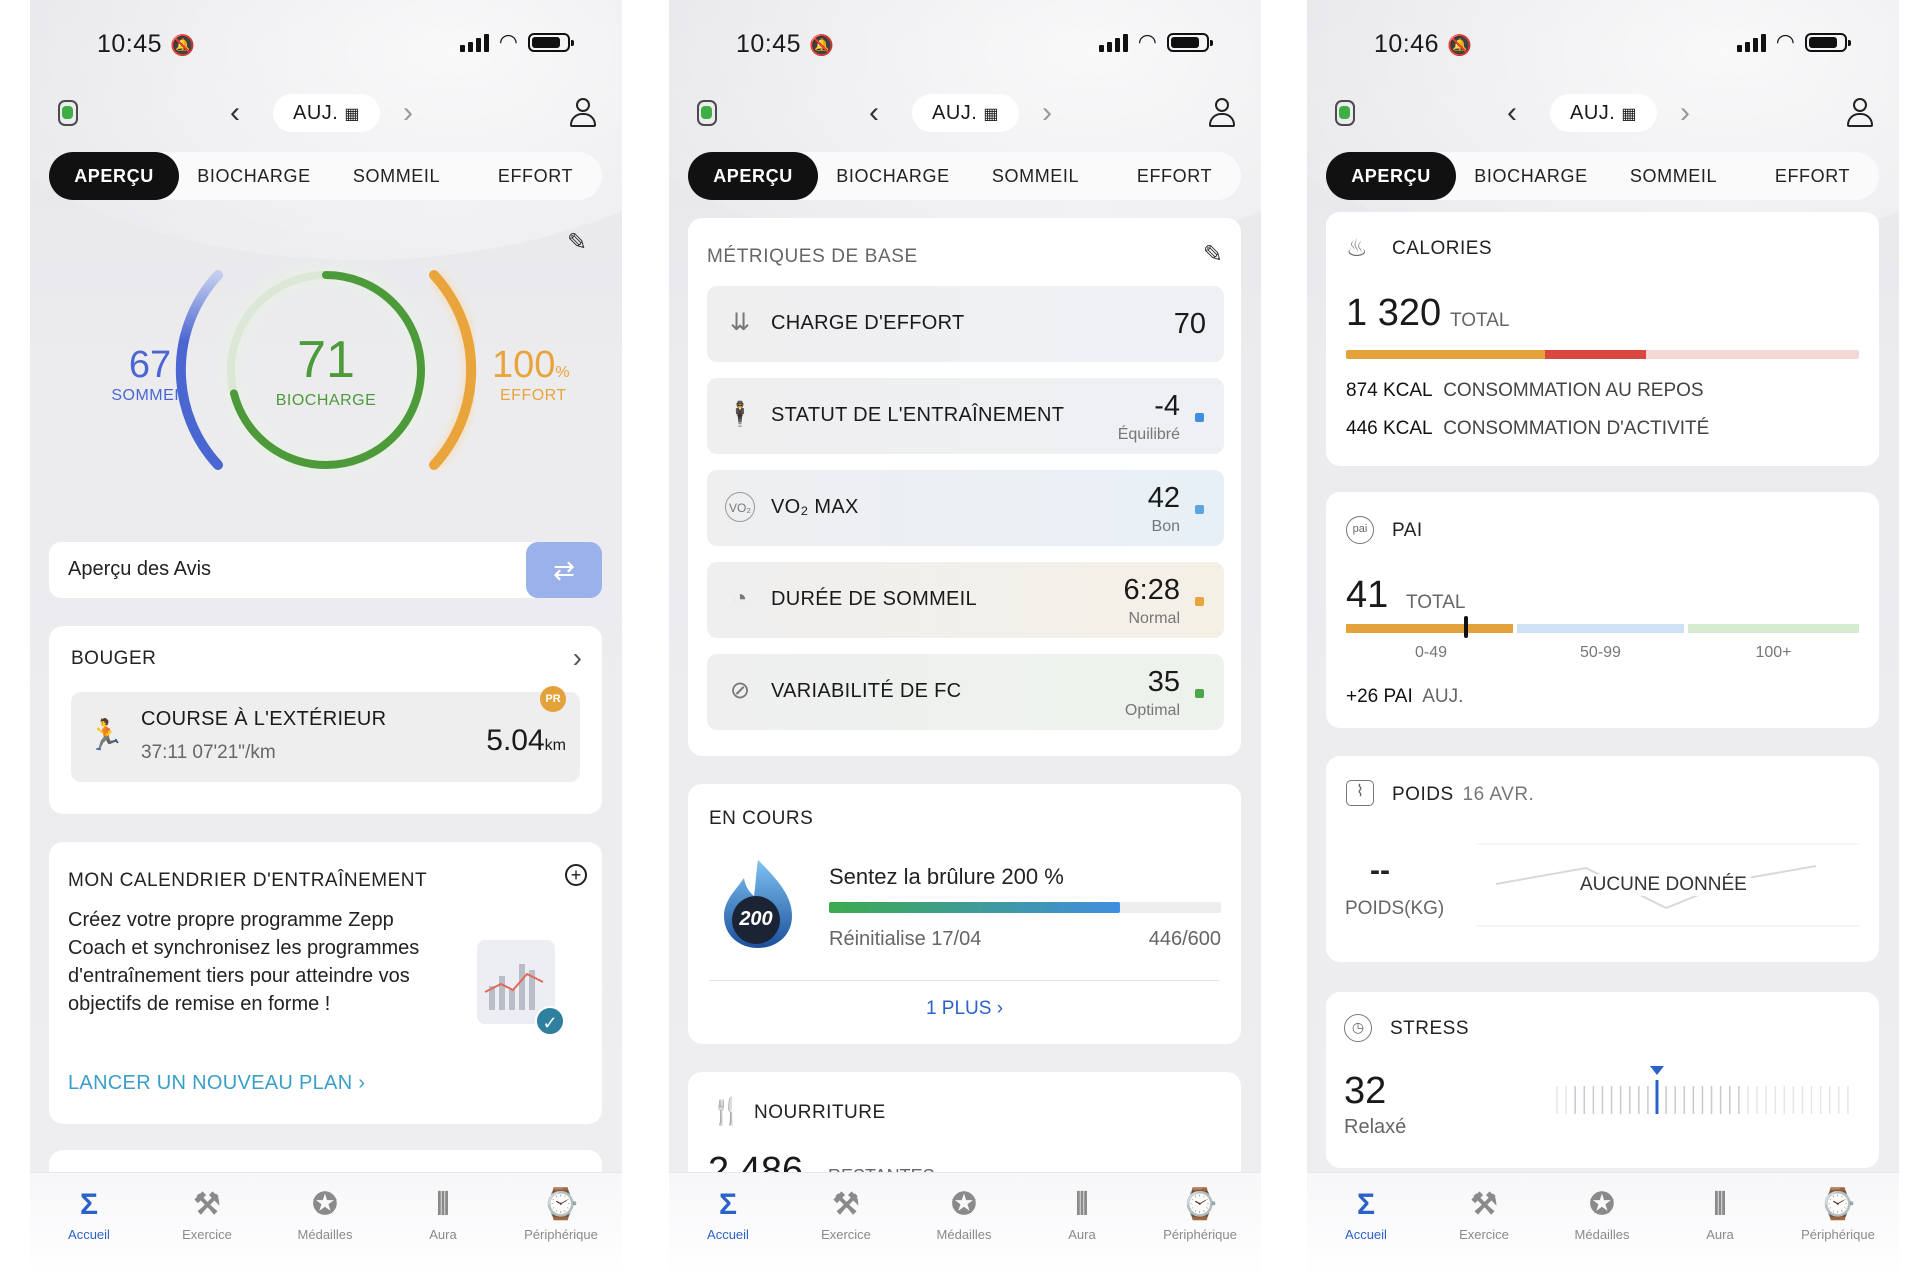 Image resolution: width=1920 pixels, height=1280 pixels. I want to click on pai-bar-high, so click(1773, 628).